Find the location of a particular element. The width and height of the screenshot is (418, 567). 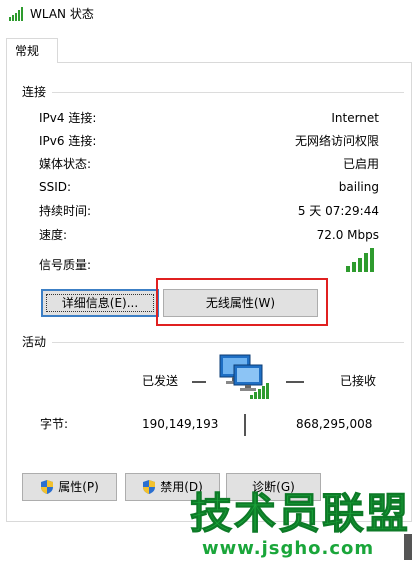

tab-general: 常规 is located at coordinates (32, 50).